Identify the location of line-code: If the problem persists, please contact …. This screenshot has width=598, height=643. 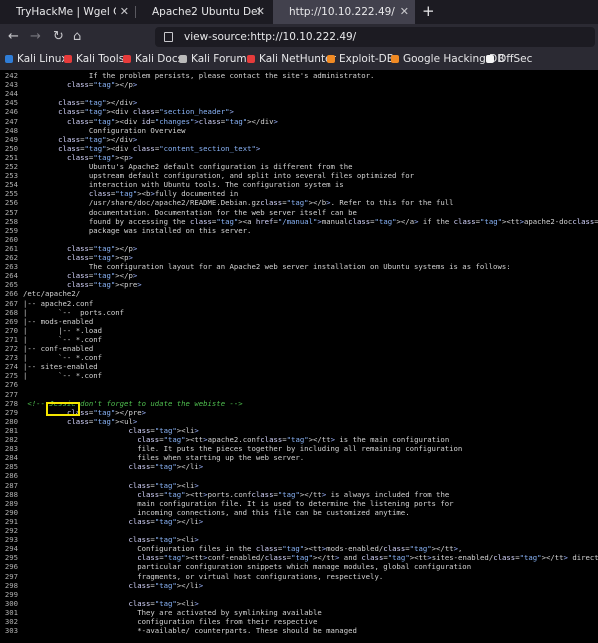
(199, 75).